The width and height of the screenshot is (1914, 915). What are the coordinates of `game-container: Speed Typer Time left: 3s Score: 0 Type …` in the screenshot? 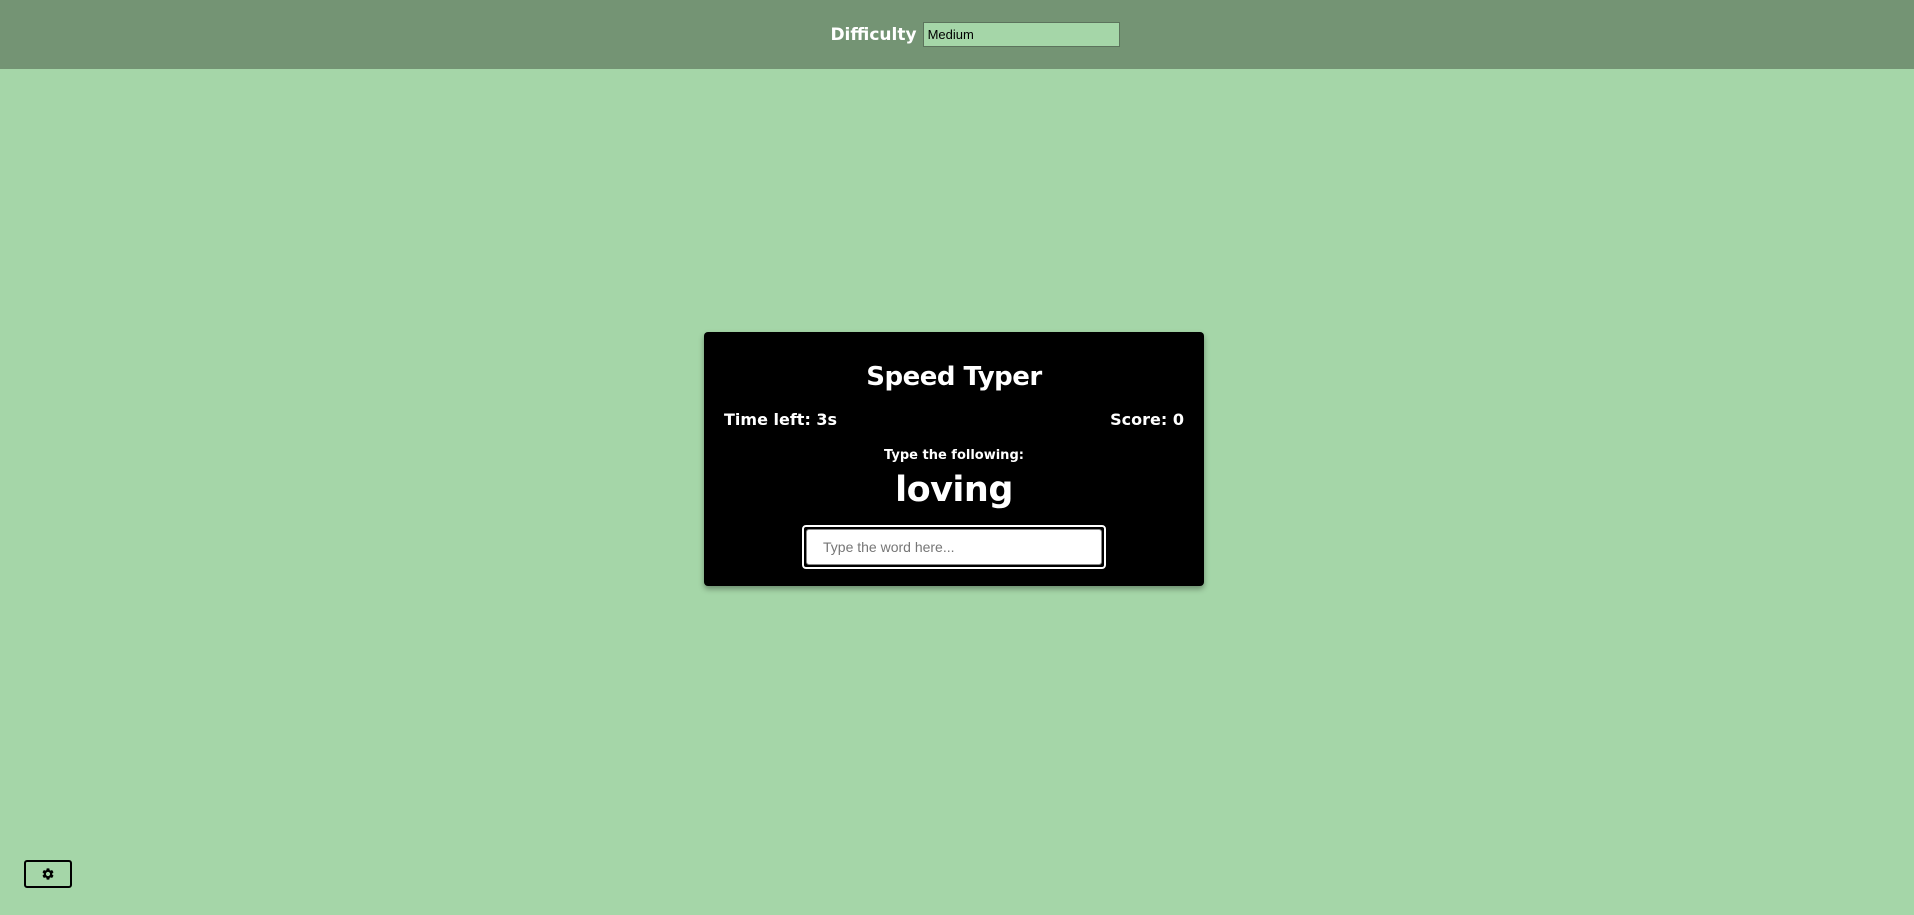 It's located at (954, 459).